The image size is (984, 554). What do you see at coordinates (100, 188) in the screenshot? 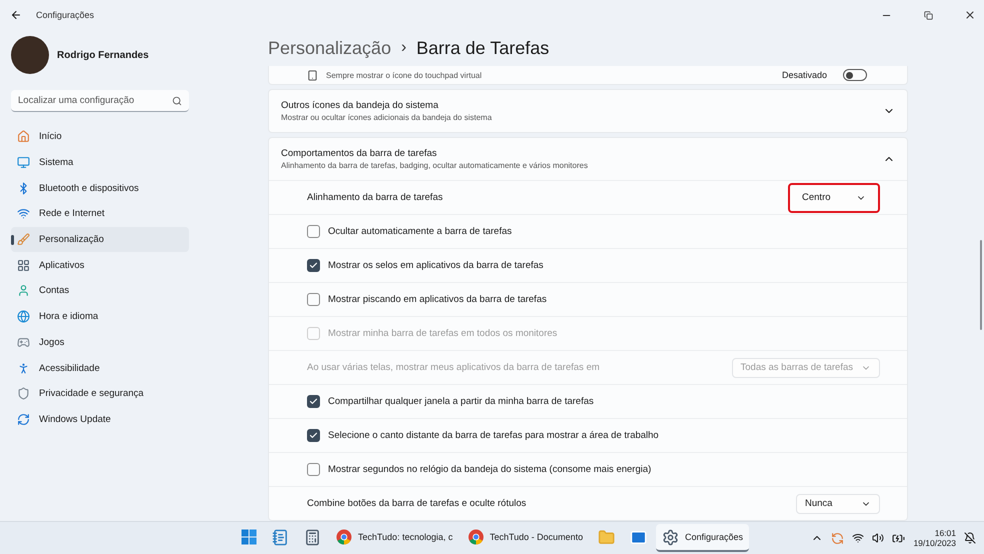
I see `sidebar-item: Bluetooth e dispositivos` at bounding box center [100, 188].